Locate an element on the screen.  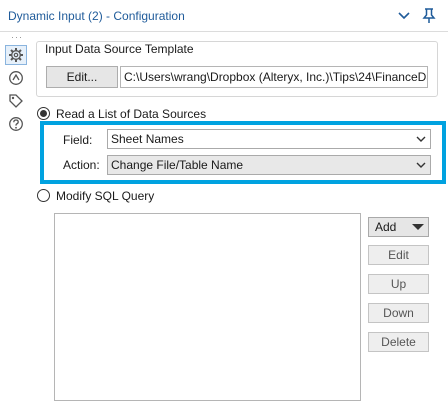
field-dropdown: Sheet Names is located at coordinates (269, 139).